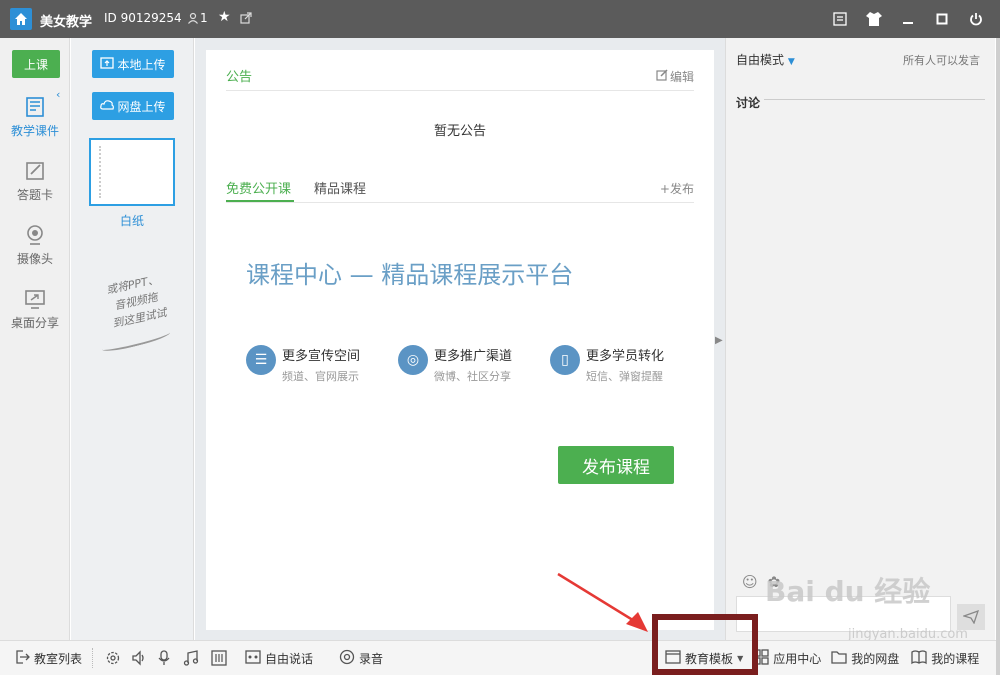 Image resolution: width=1000 pixels, height=675 pixels. What do you see at coordinates (840, 19) in the screenshot?
I see `notes-icon` at bounding box center [840, 19].